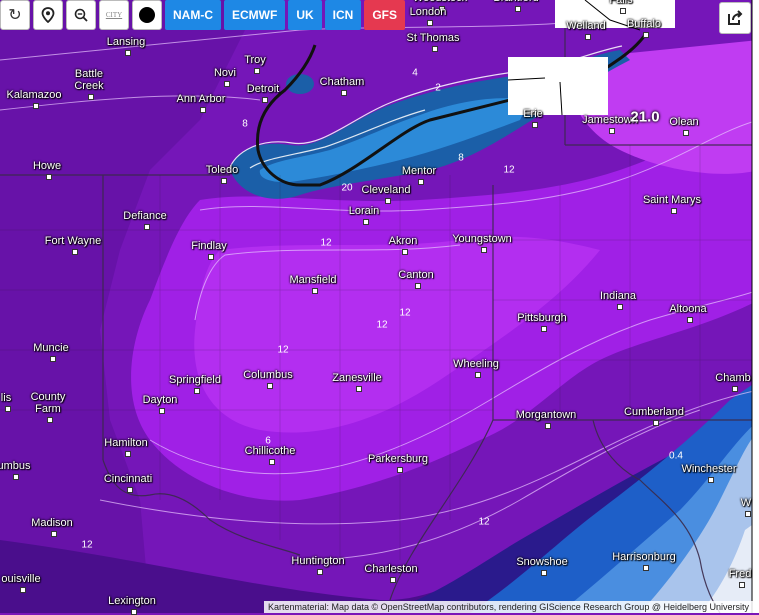 The height and width of the screenshot is (615, 759). I want to click on city-label: Youngstown, so click(482, 239).